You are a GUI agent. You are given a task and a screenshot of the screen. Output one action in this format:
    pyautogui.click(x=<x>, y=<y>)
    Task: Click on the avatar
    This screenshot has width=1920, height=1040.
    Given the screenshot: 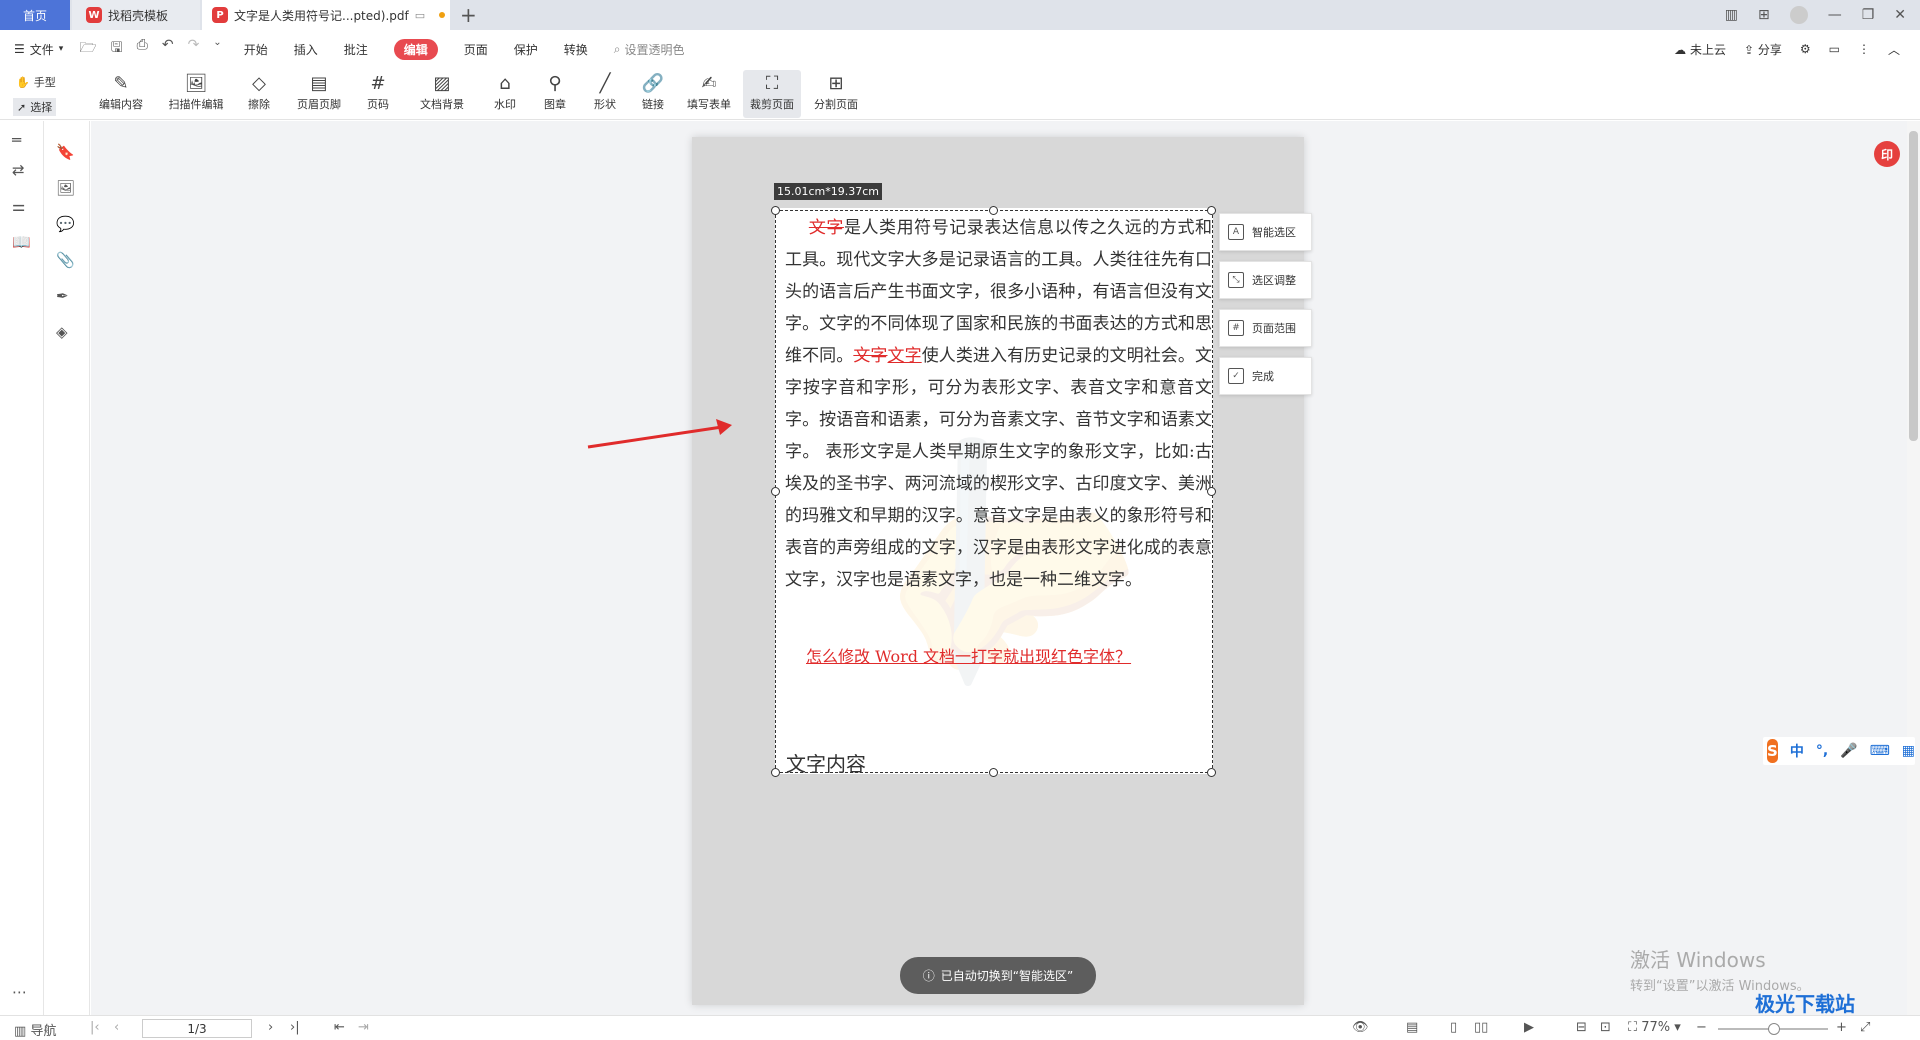 What is the action you would take?
    pyautogui.click(x=1798, y=15)
    